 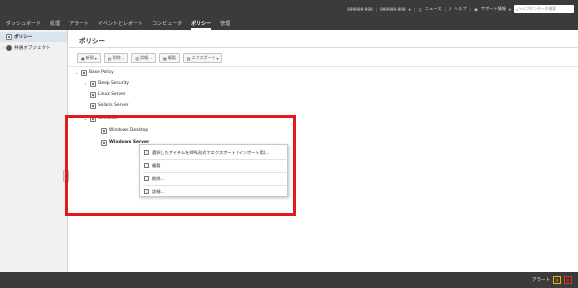 What do you see at coordinates (167, 24) in the screenshot?
I see `nav-computers: コンピュータ` at bounding box center [167, 24].